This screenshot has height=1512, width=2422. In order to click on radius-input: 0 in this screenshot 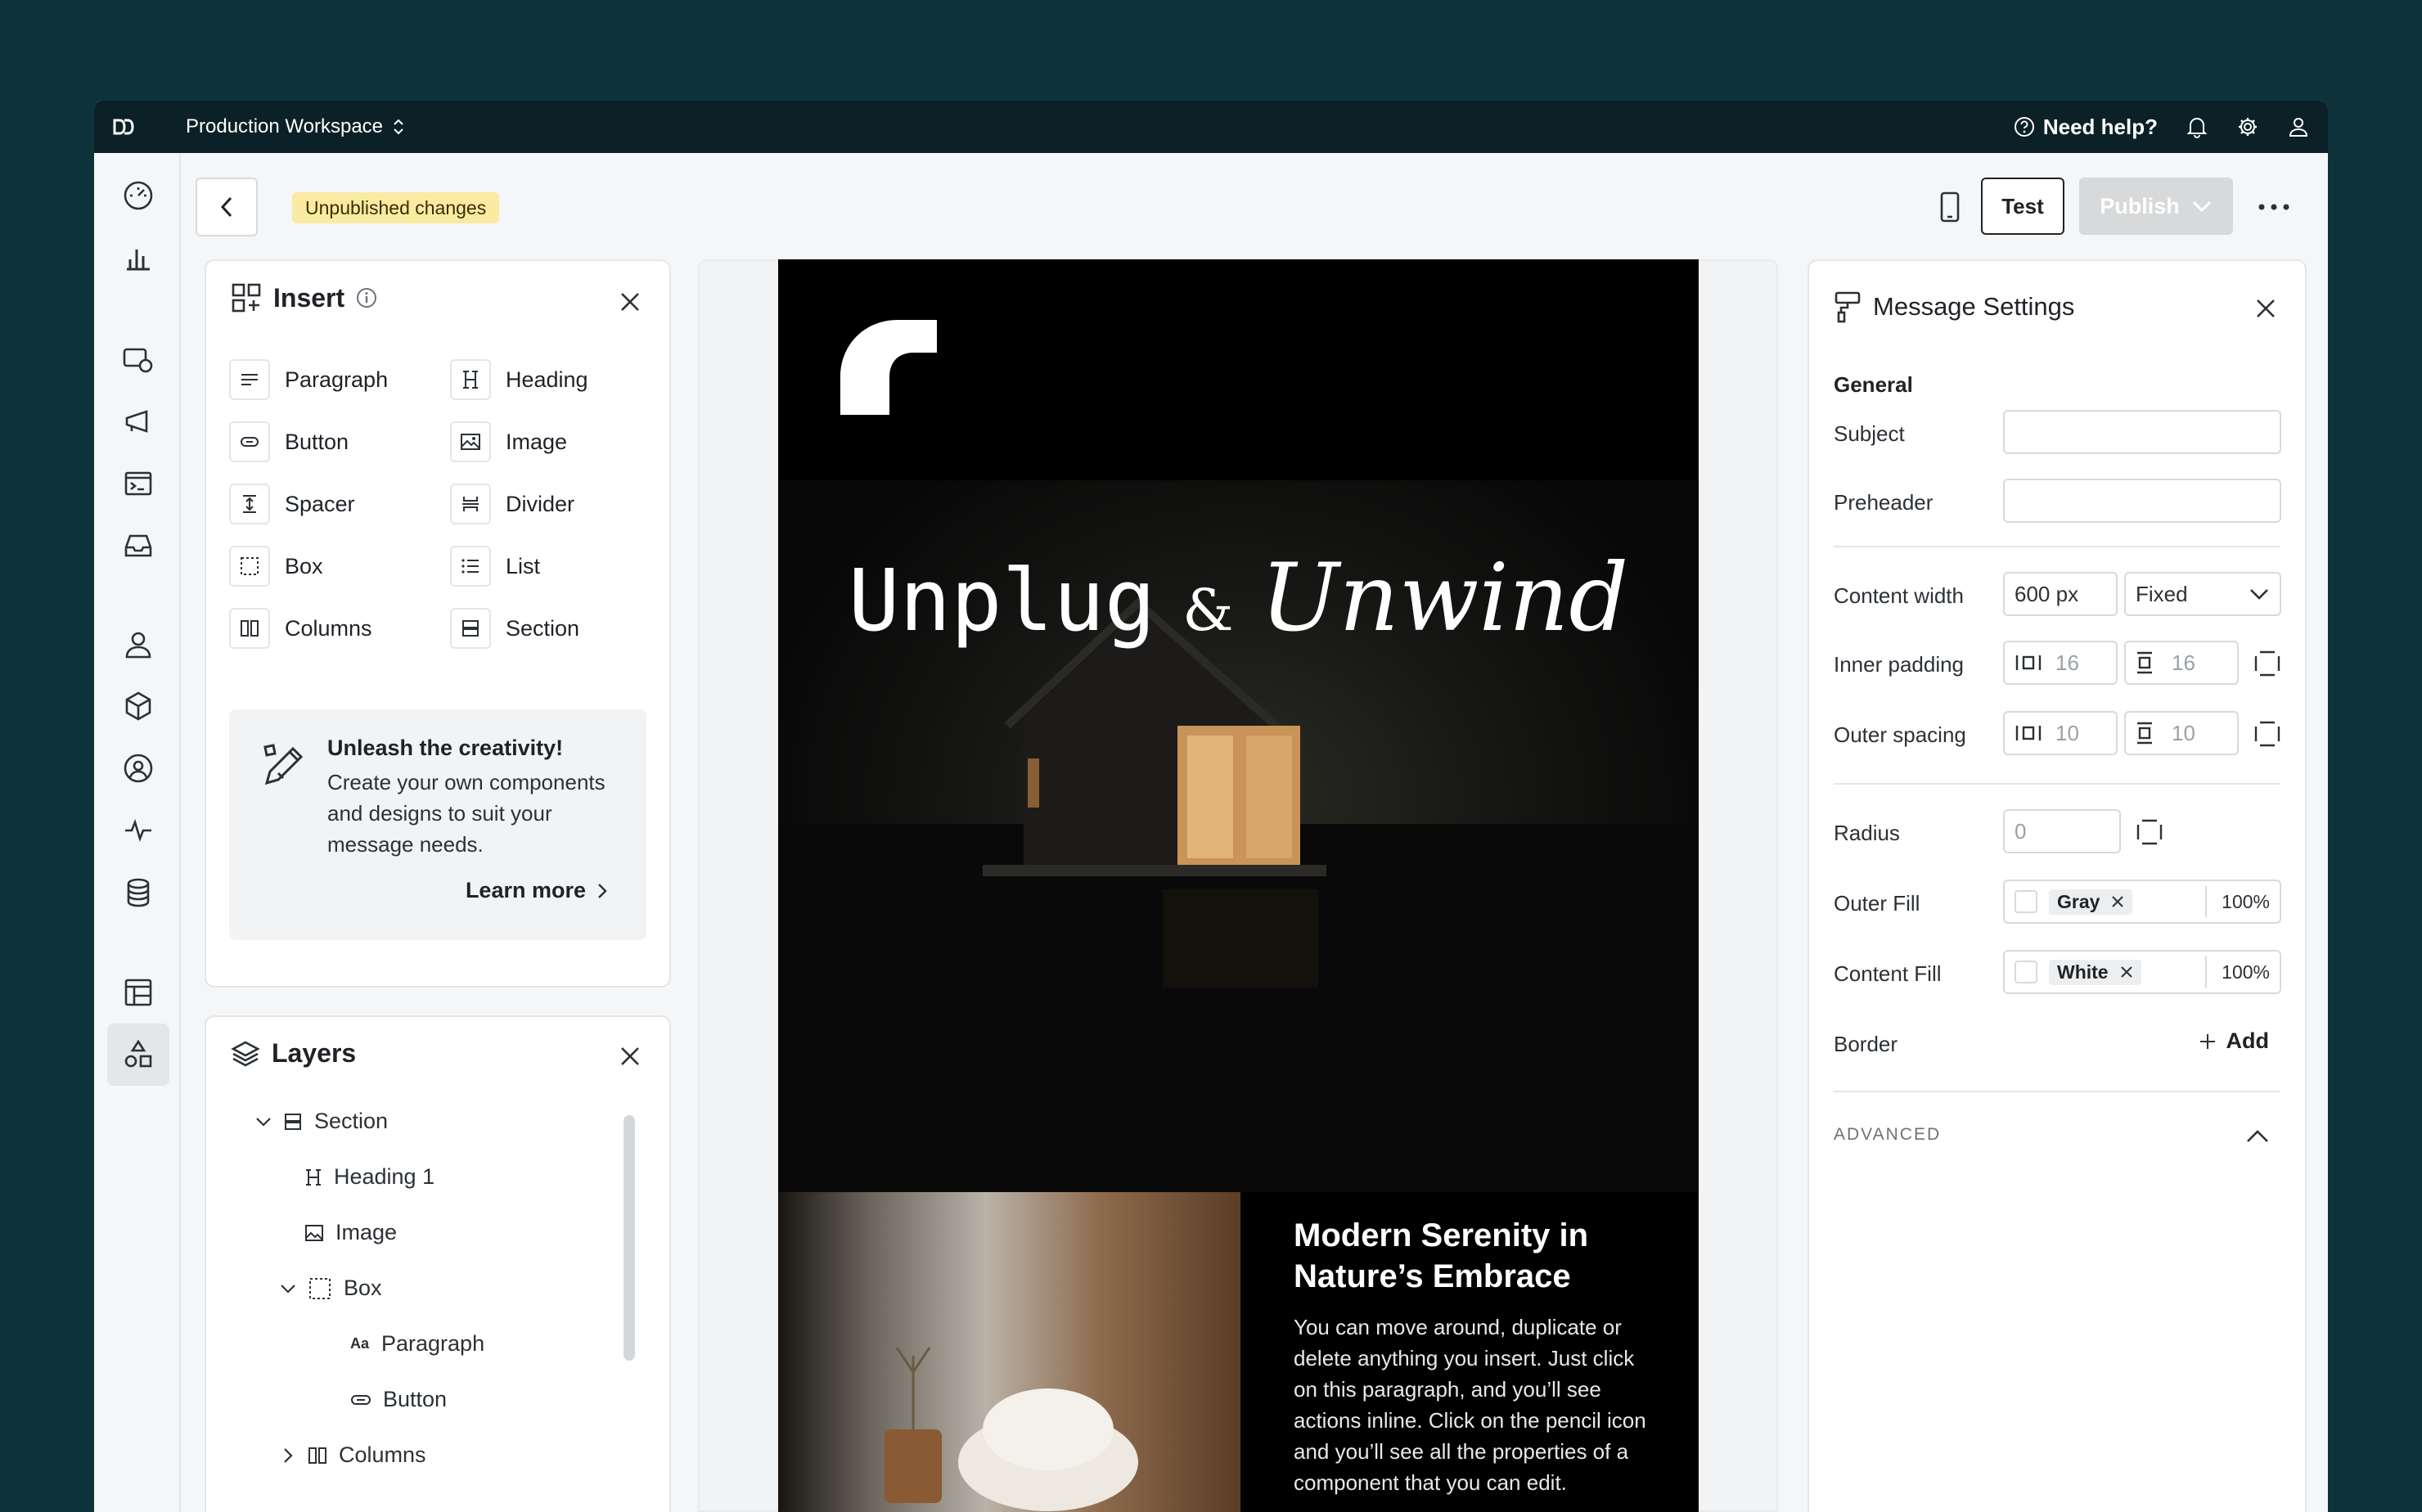, I will do `click(2062, 831)`.